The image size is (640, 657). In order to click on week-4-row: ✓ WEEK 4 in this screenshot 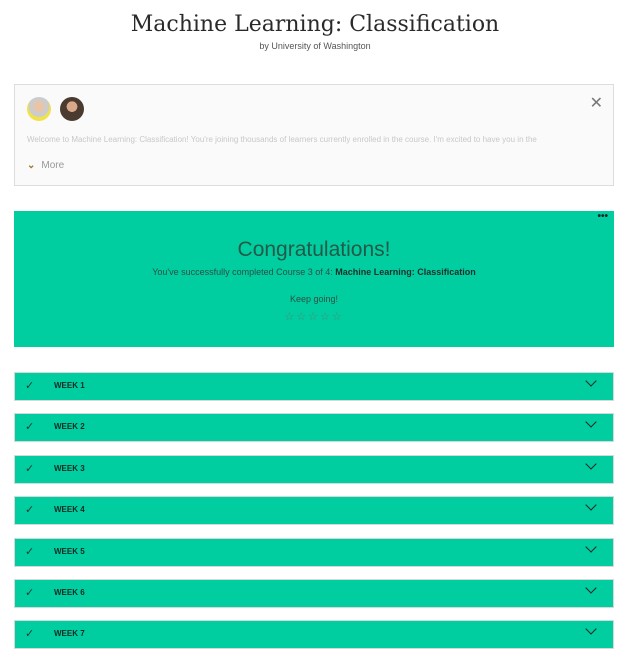, I will do `click(314, 510)`.